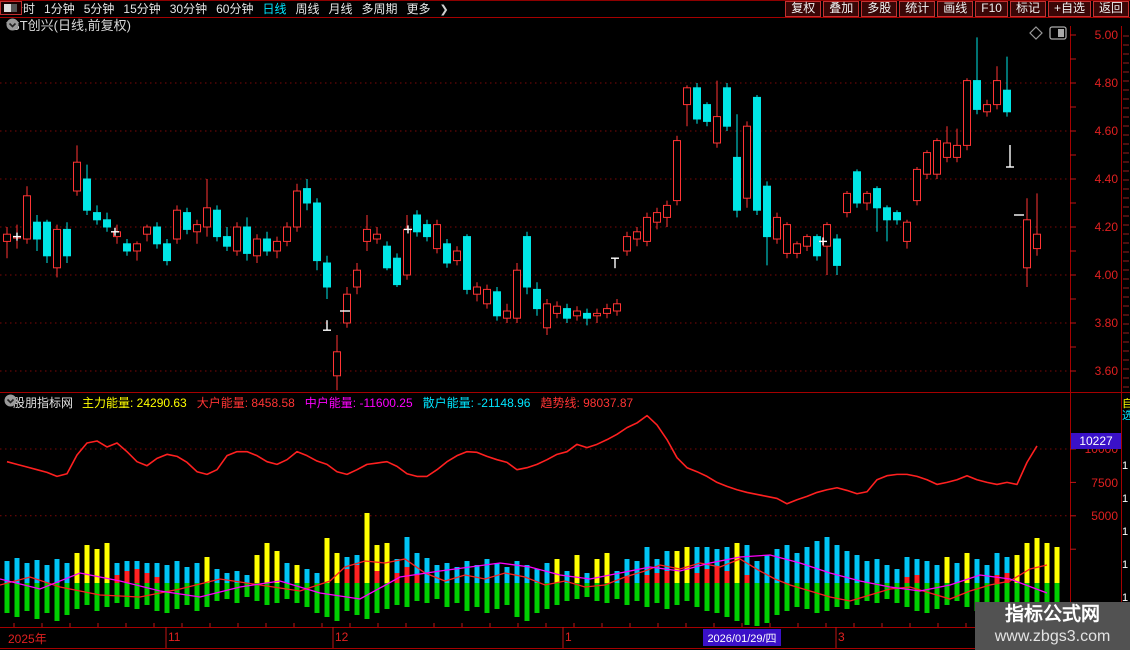 This screenshot has height=650, width=1130. What do you see at coordinates (188, 9) in the screenshot?
I see `period-tab: 30分钟` at bounding box center [188, 9].